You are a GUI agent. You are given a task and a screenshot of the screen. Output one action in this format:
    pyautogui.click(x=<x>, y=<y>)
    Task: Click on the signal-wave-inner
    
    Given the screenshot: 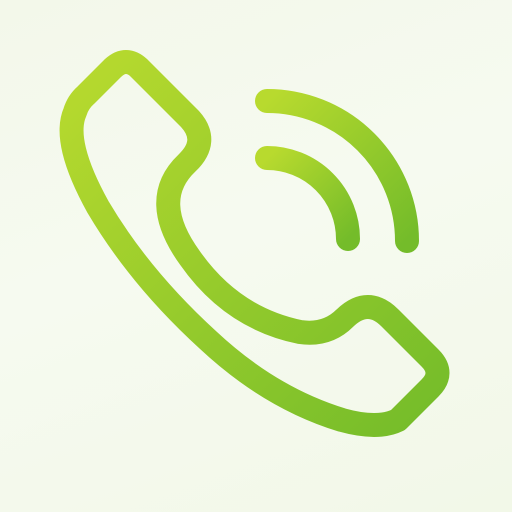 What is the action you would take?
    pyautogui.click(x=307, y=198)
    